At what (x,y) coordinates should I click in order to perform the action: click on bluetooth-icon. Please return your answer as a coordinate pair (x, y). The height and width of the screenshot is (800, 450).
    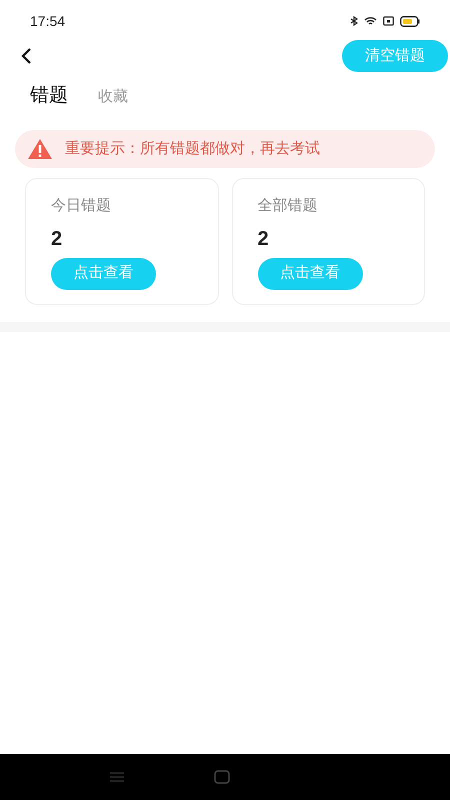
    Looking at the image, I should click on (354, 21).